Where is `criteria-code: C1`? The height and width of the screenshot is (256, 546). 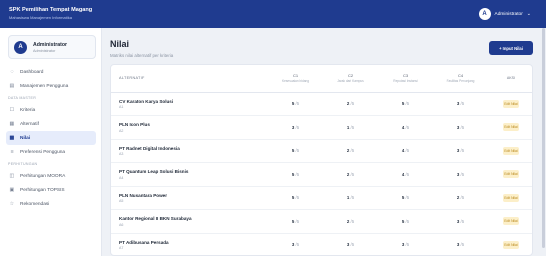
criteria-code: C1 is located at coordinates (295, 76).